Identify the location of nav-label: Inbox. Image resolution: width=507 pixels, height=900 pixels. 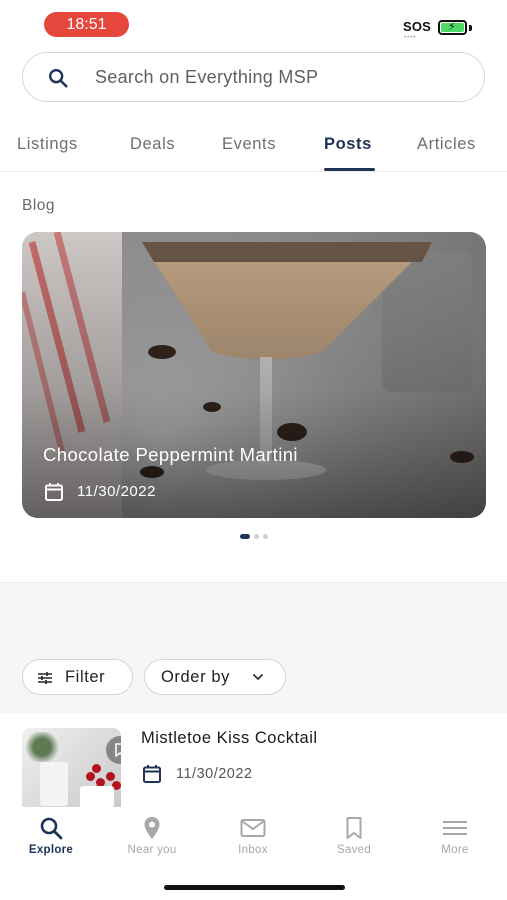
(253, 850).